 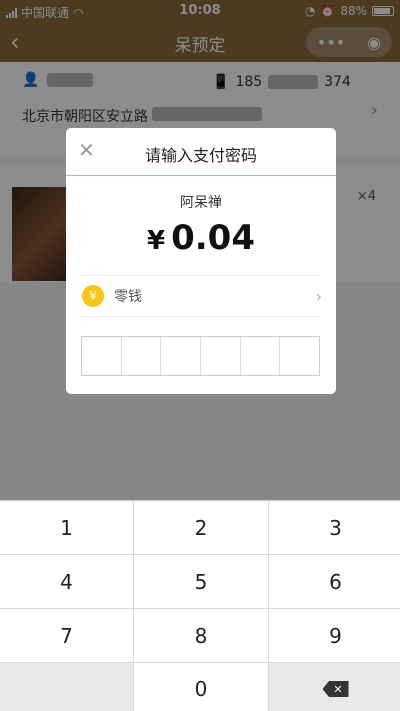 I want to click on dialog-title: 请输入支付密码, so click(x=200, y=155).